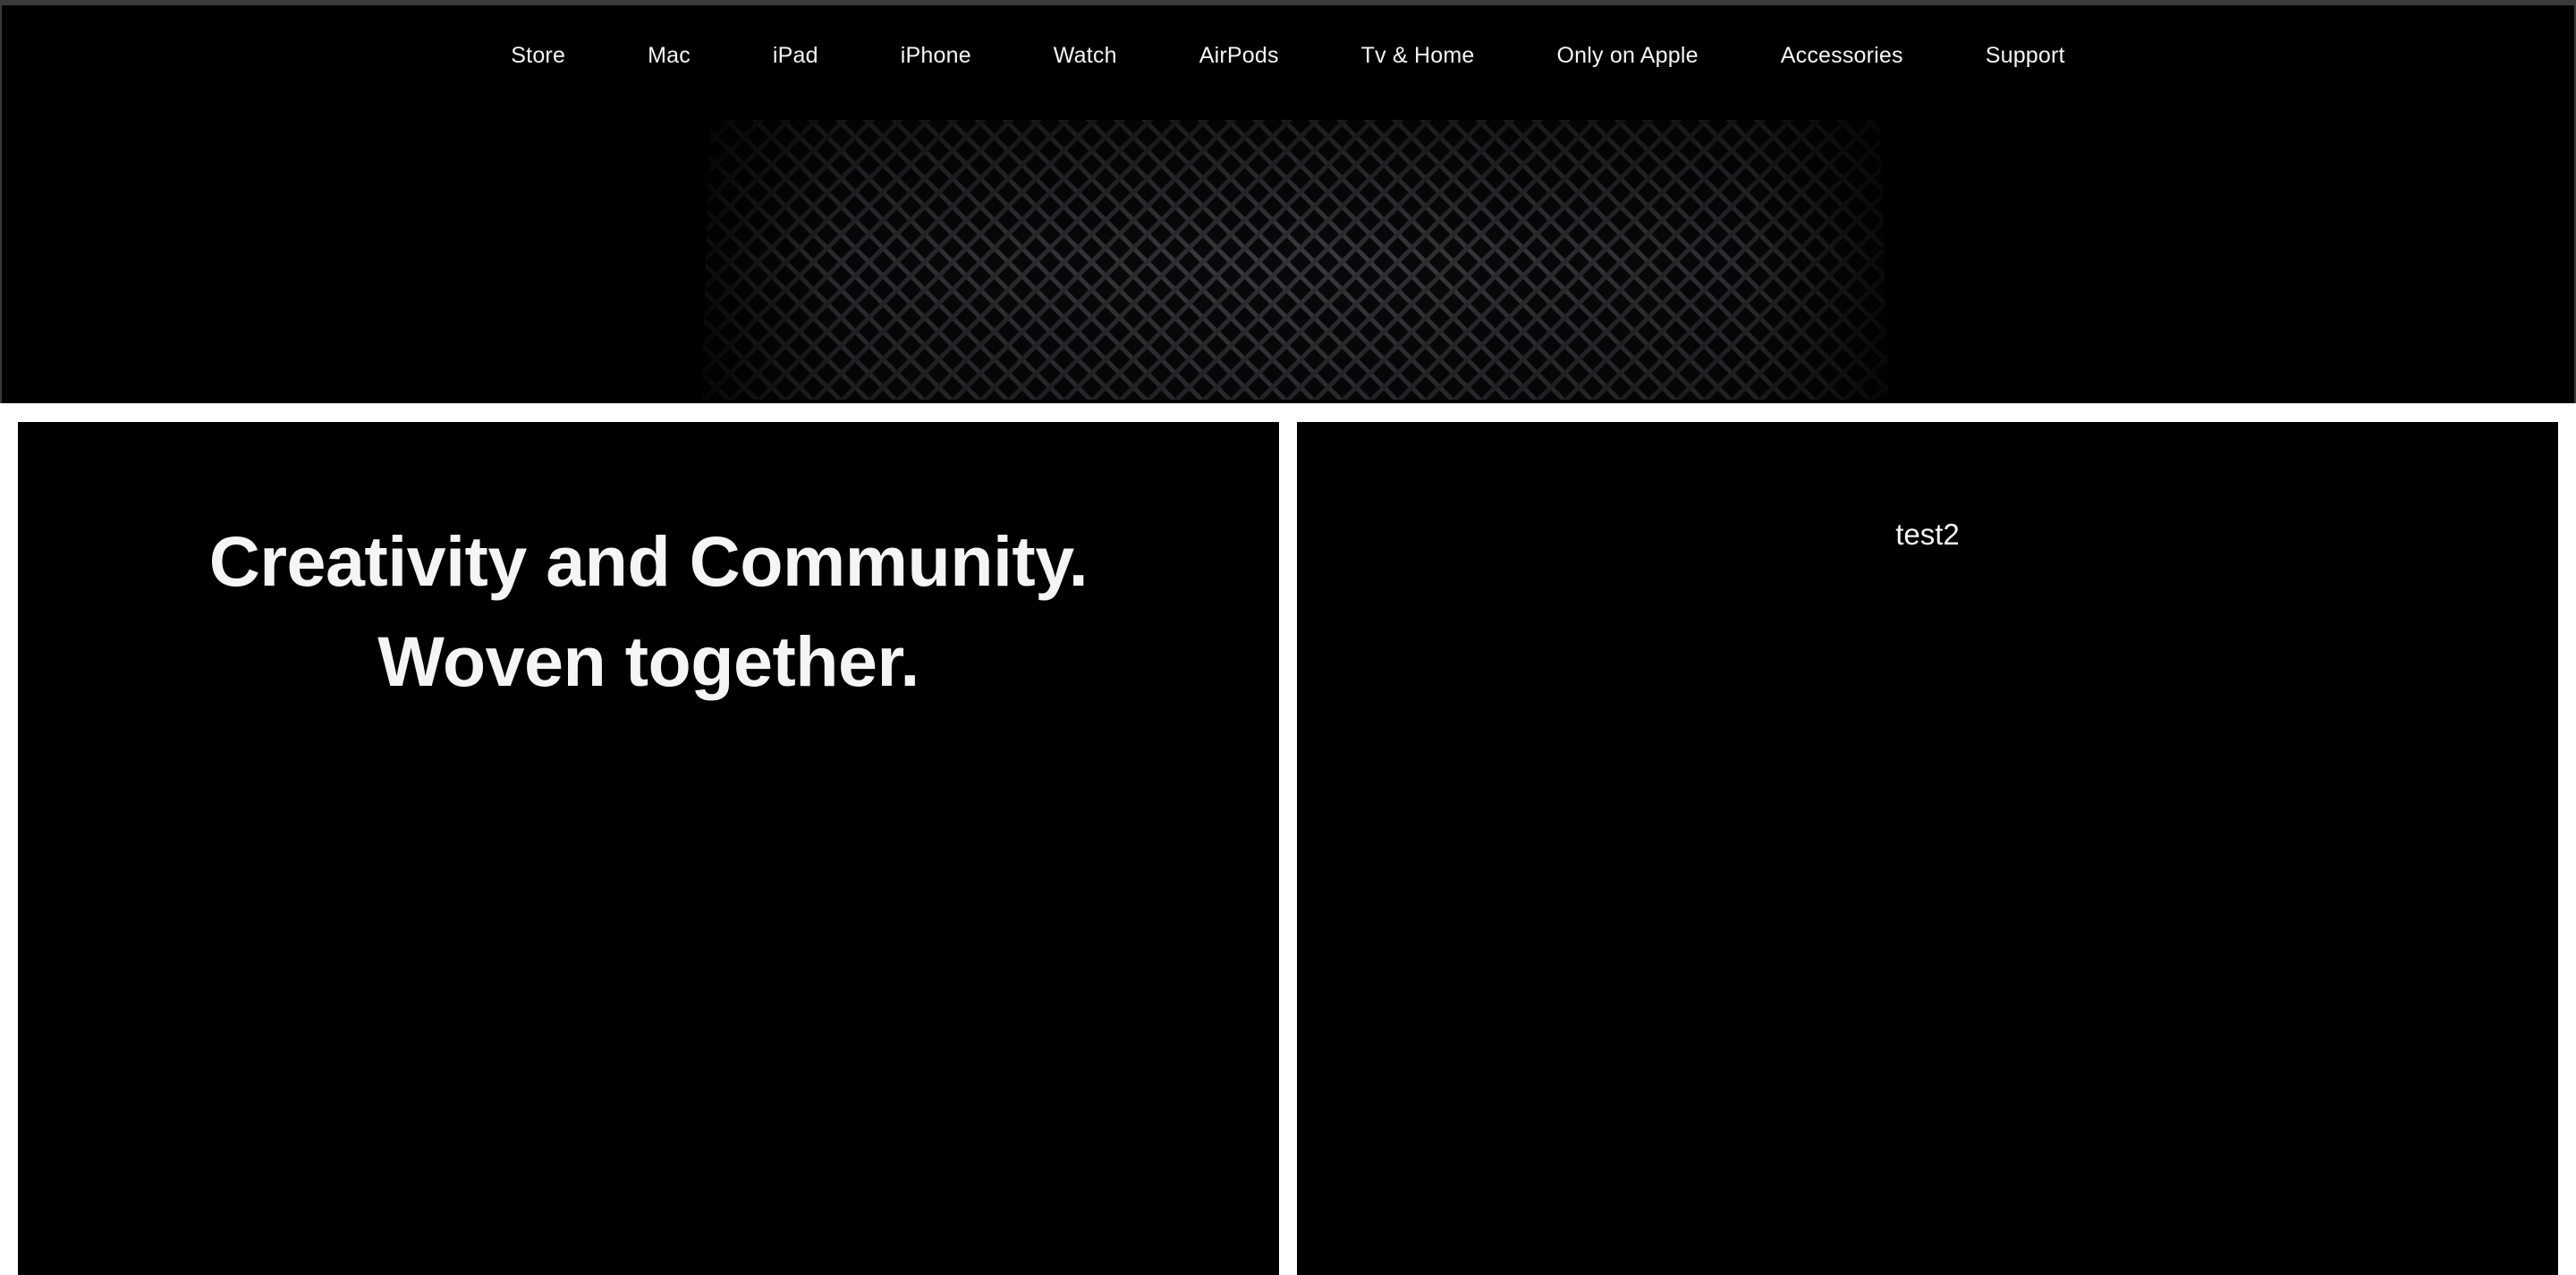 Image resolution: width=2576 pixels, height=1275 pixels. I want to click on nav-item-airpods: AirPods, so click(1239, 56).